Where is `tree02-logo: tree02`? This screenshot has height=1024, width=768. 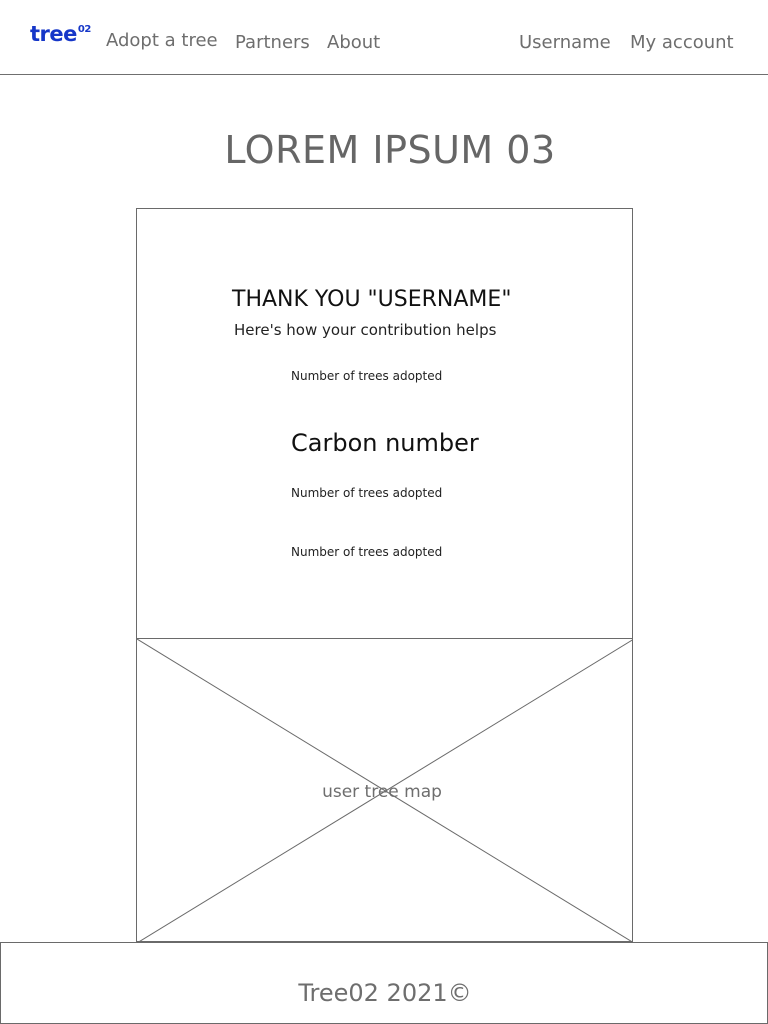
tree02-logo: tree02 is located at coordinates (60, 34).